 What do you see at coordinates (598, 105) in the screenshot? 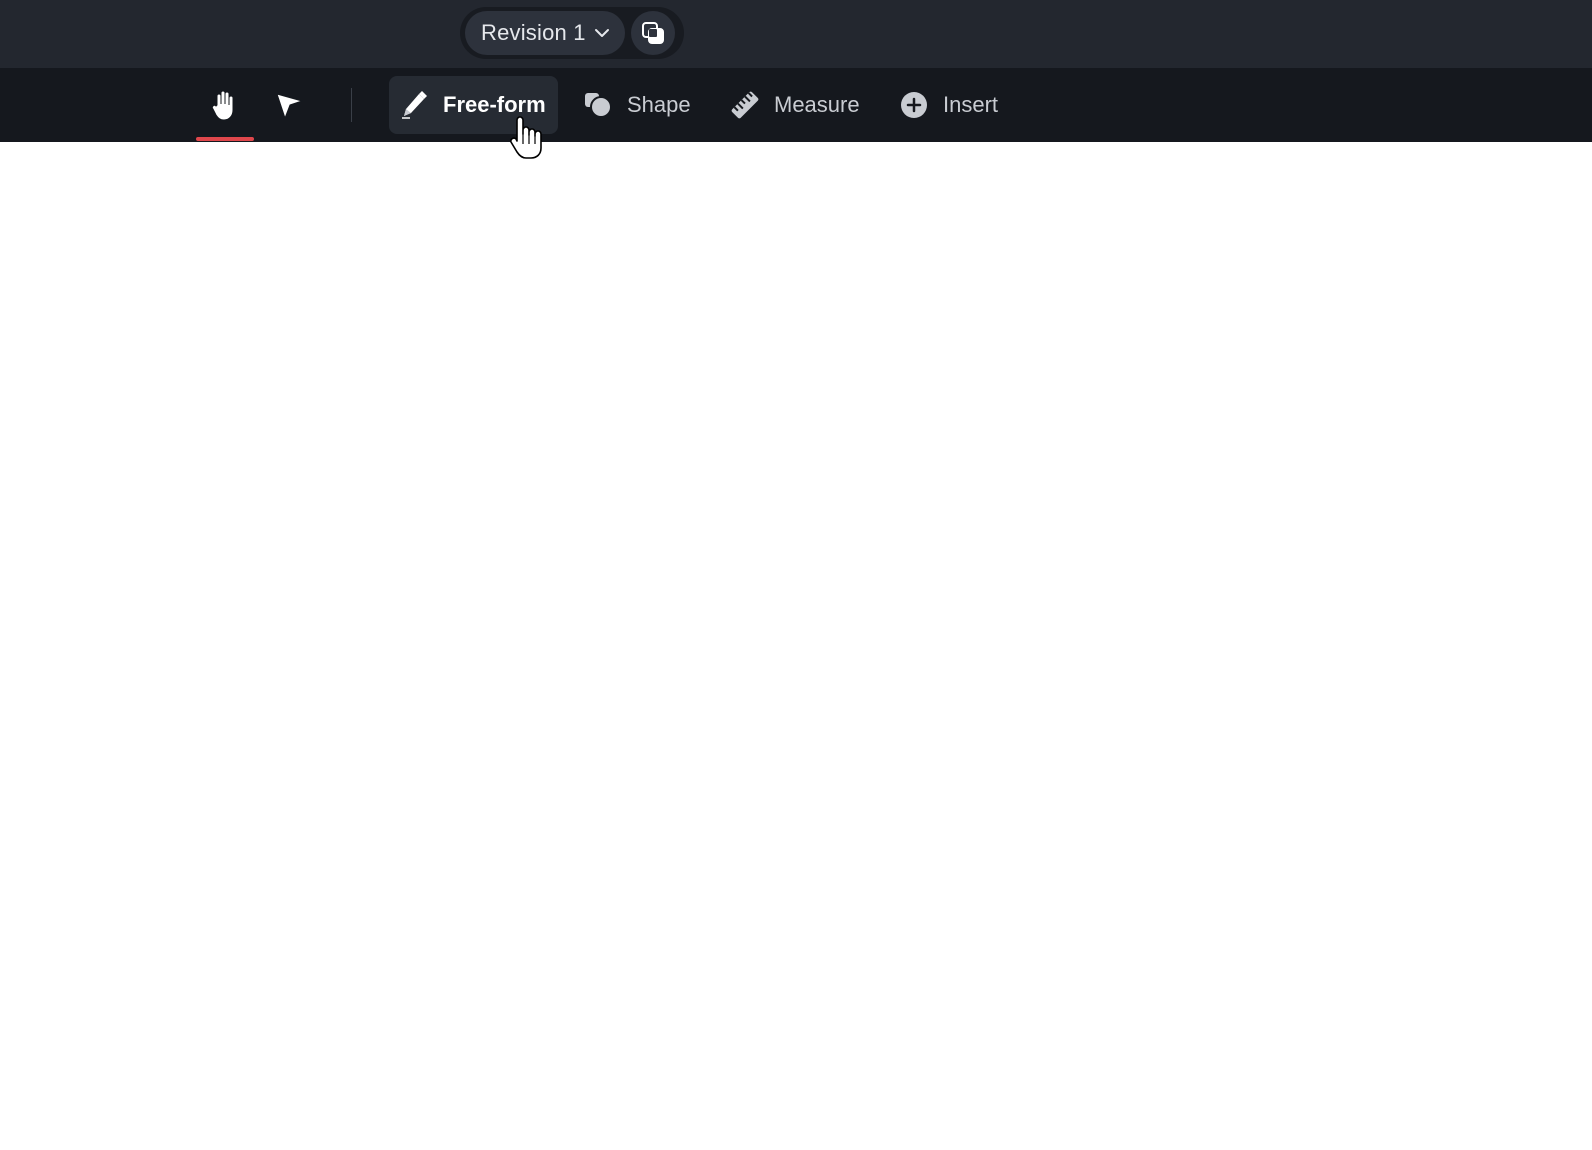
I see `shapes-icon` at bounding box center [598, 105].